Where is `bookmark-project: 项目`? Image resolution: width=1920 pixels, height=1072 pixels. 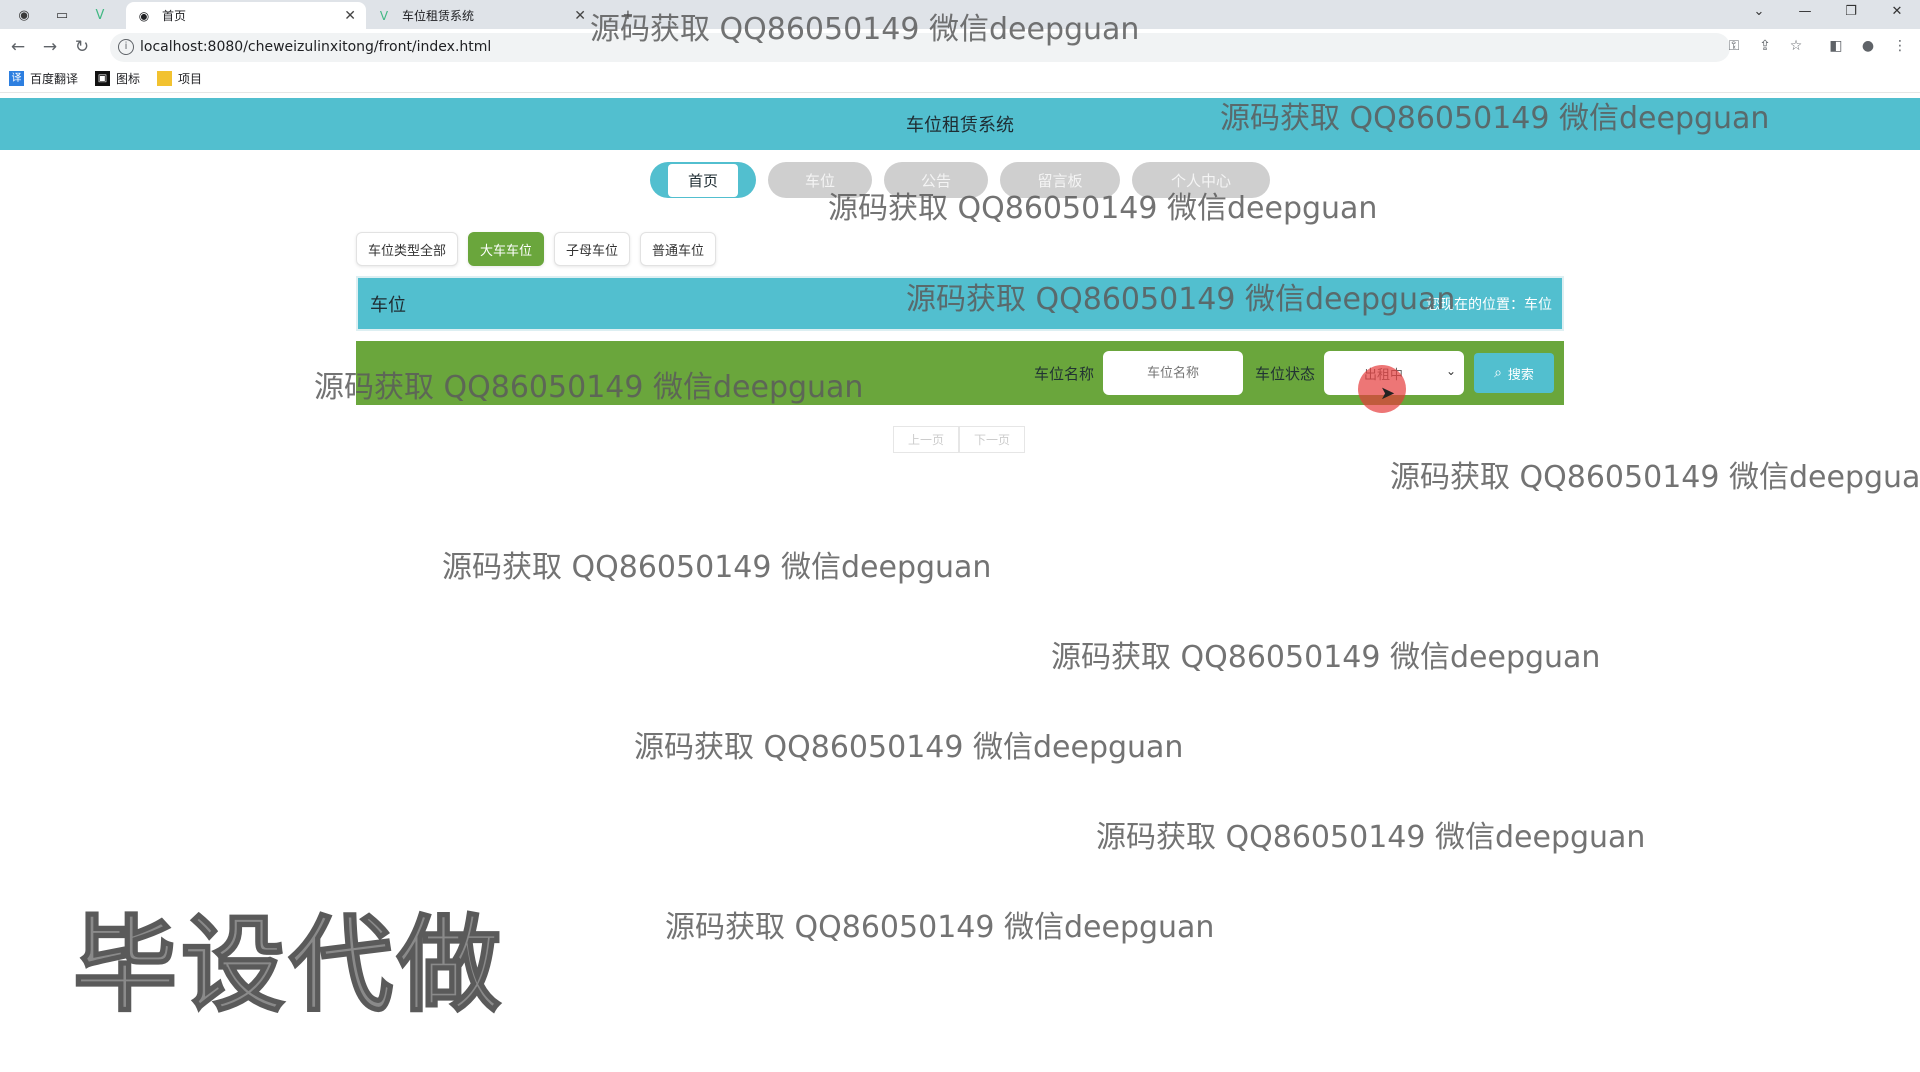
bookmark-project: 项目 is located at coordinates (179, 78).